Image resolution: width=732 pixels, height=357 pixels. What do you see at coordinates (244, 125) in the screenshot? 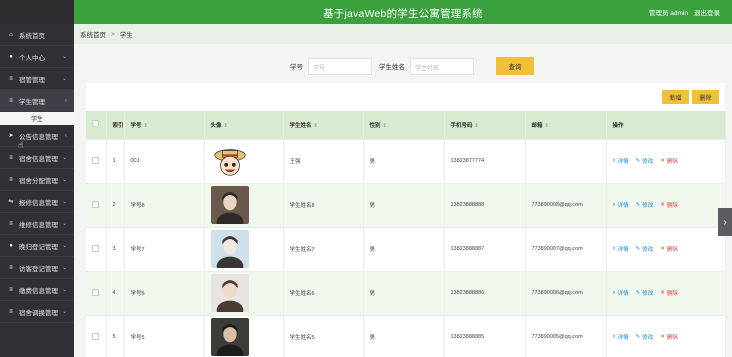
I see `header-avatar: 头像 ⇕` at bounding box center [244, 125].